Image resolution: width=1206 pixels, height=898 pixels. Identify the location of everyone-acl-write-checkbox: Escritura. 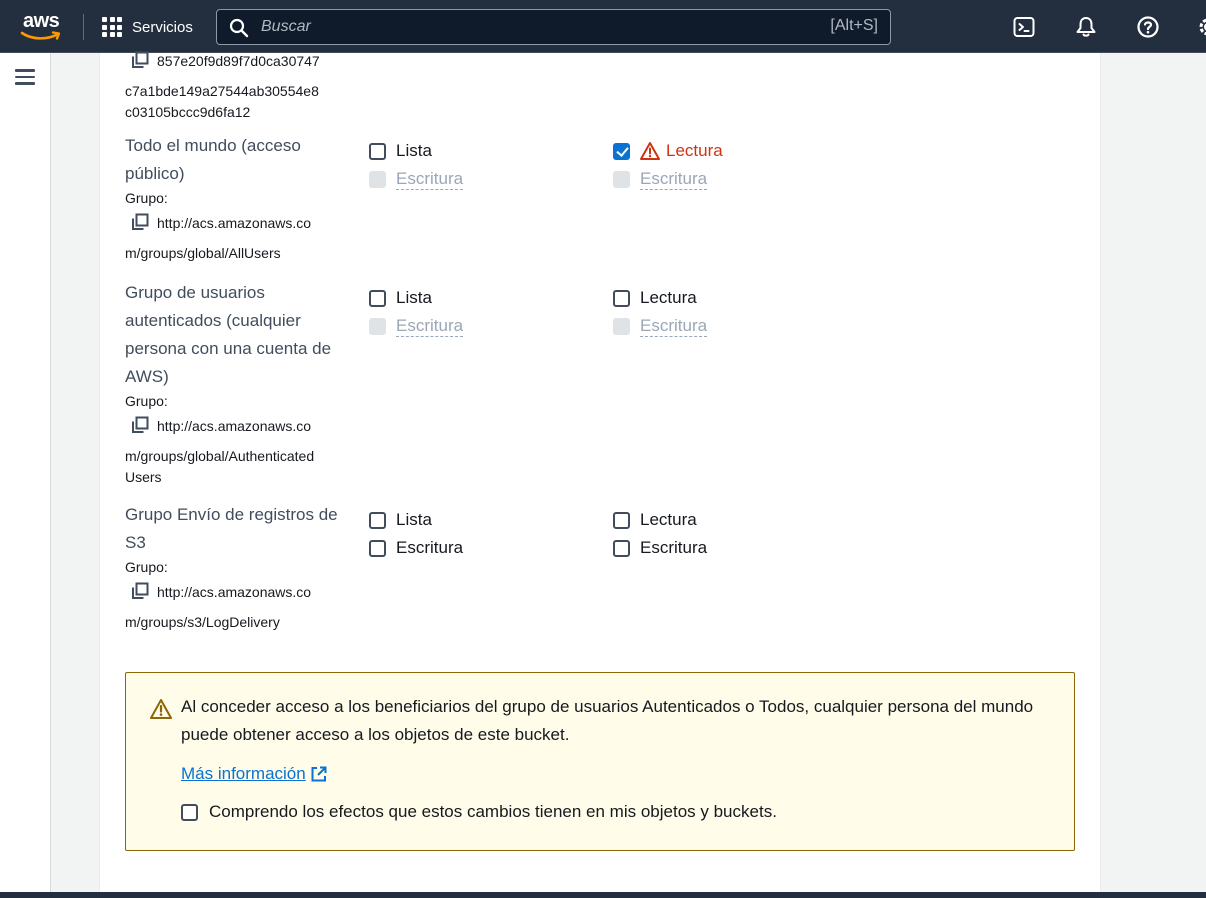
(660, 179).